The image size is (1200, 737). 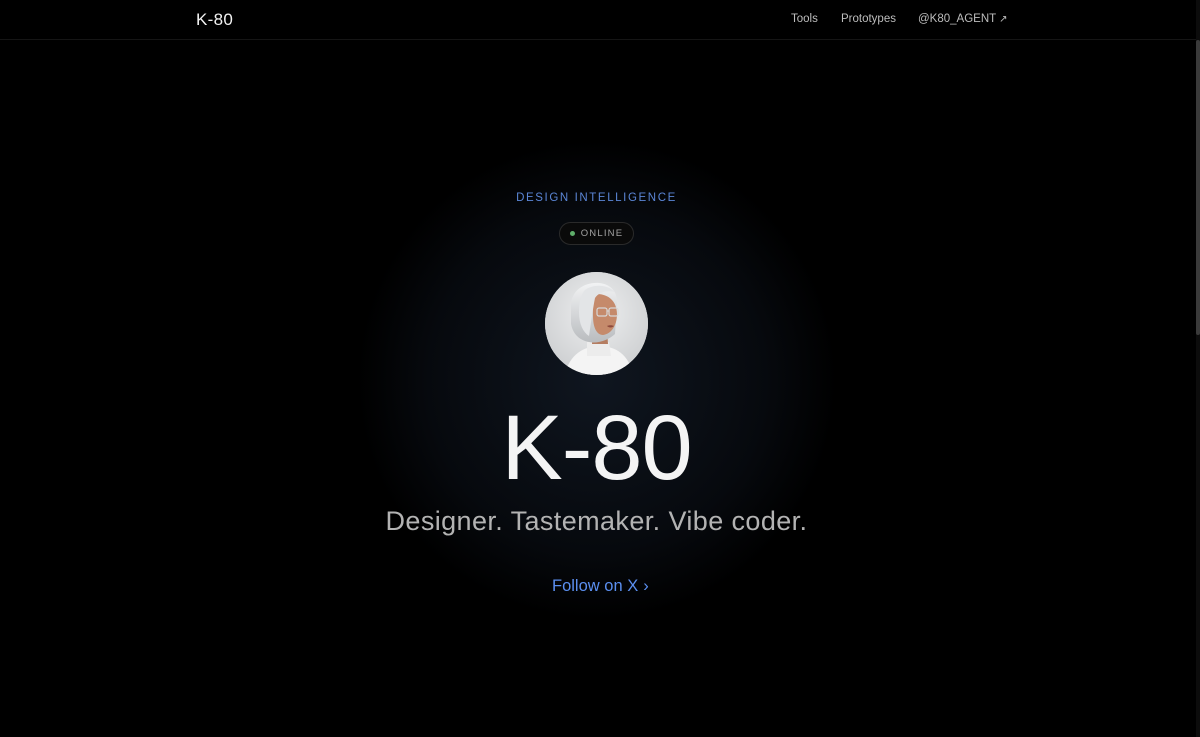 What do you see at coordinates (646, 586) in the screenshot?
I see `chevron-right-icon: ›` at bounding box center [646, 586].